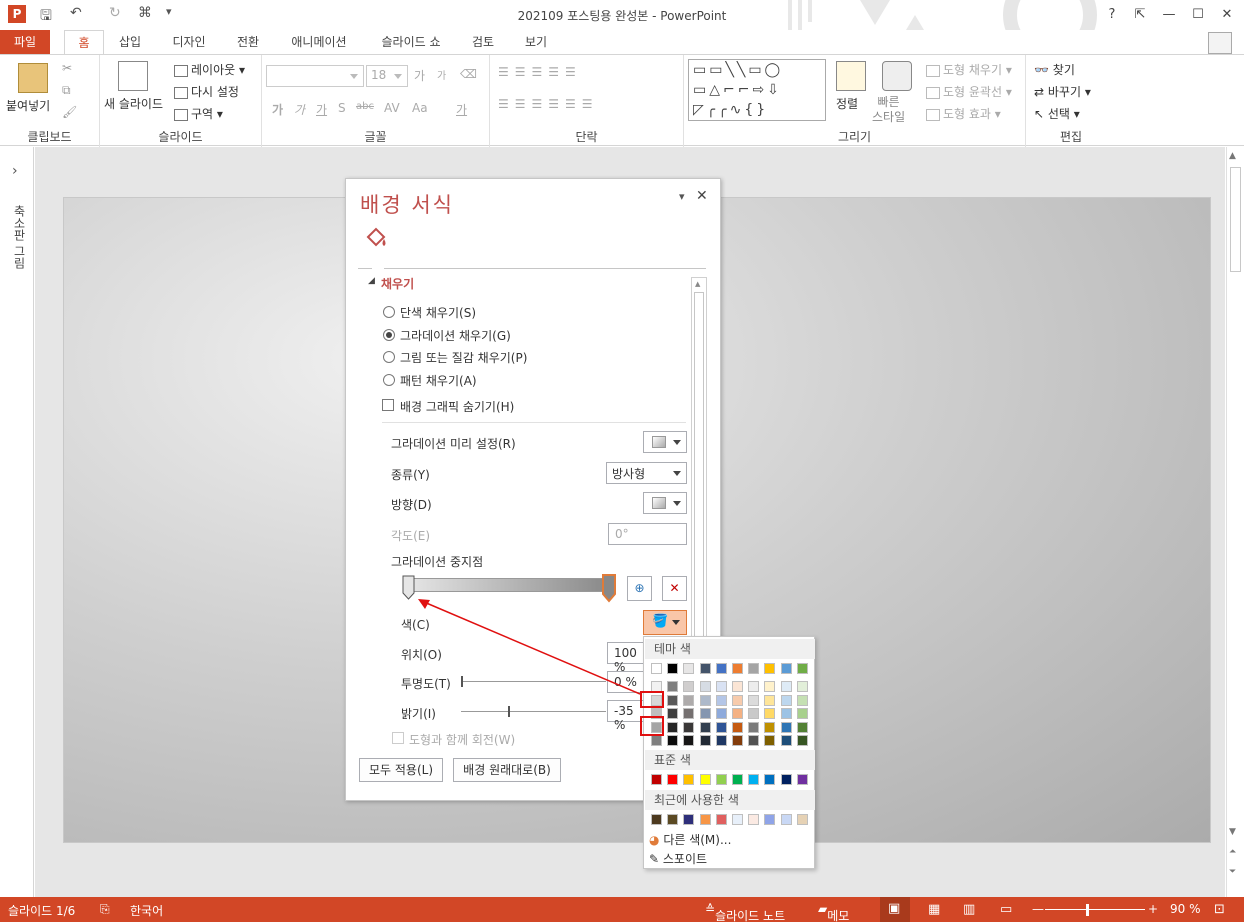  What do you see at coordinates (533, 711) in the screenshot?
I see `brightness-slider-track` at bounding box center [533, 711].